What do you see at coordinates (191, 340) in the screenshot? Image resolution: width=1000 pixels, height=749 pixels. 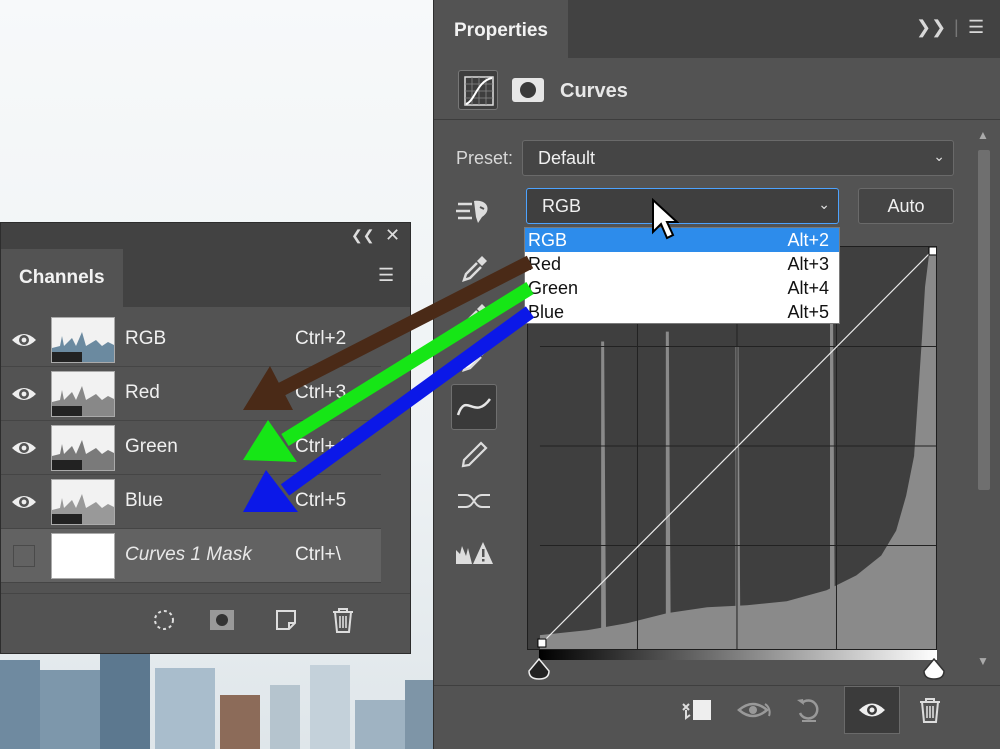 I see `channel-row-rgb: RGB Ctrl+2` at bounding box center [191, 340].